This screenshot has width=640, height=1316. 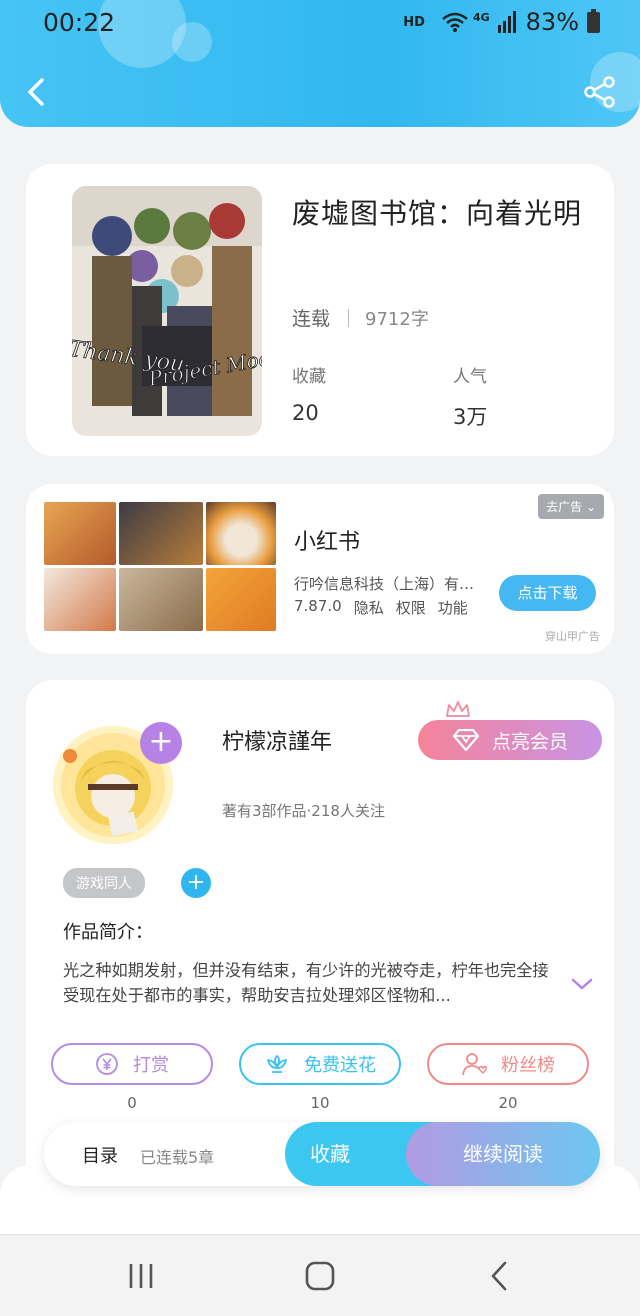 I want to click on app-header: 00:22 HD 4G 83%, so click(x=320, y=63).